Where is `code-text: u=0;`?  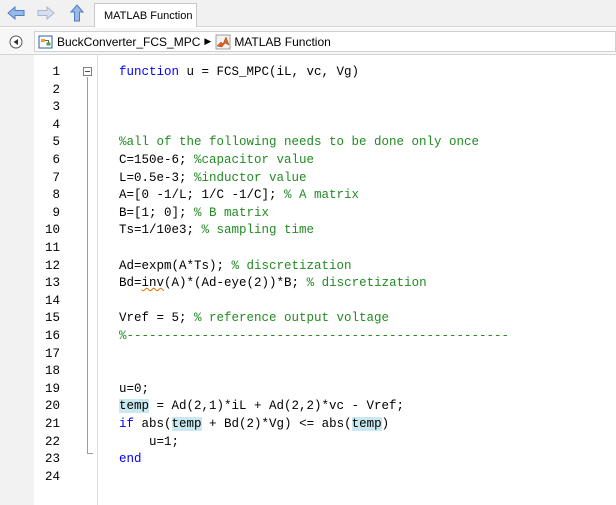 code-text: u=0; is located at coordinates (134, 388).